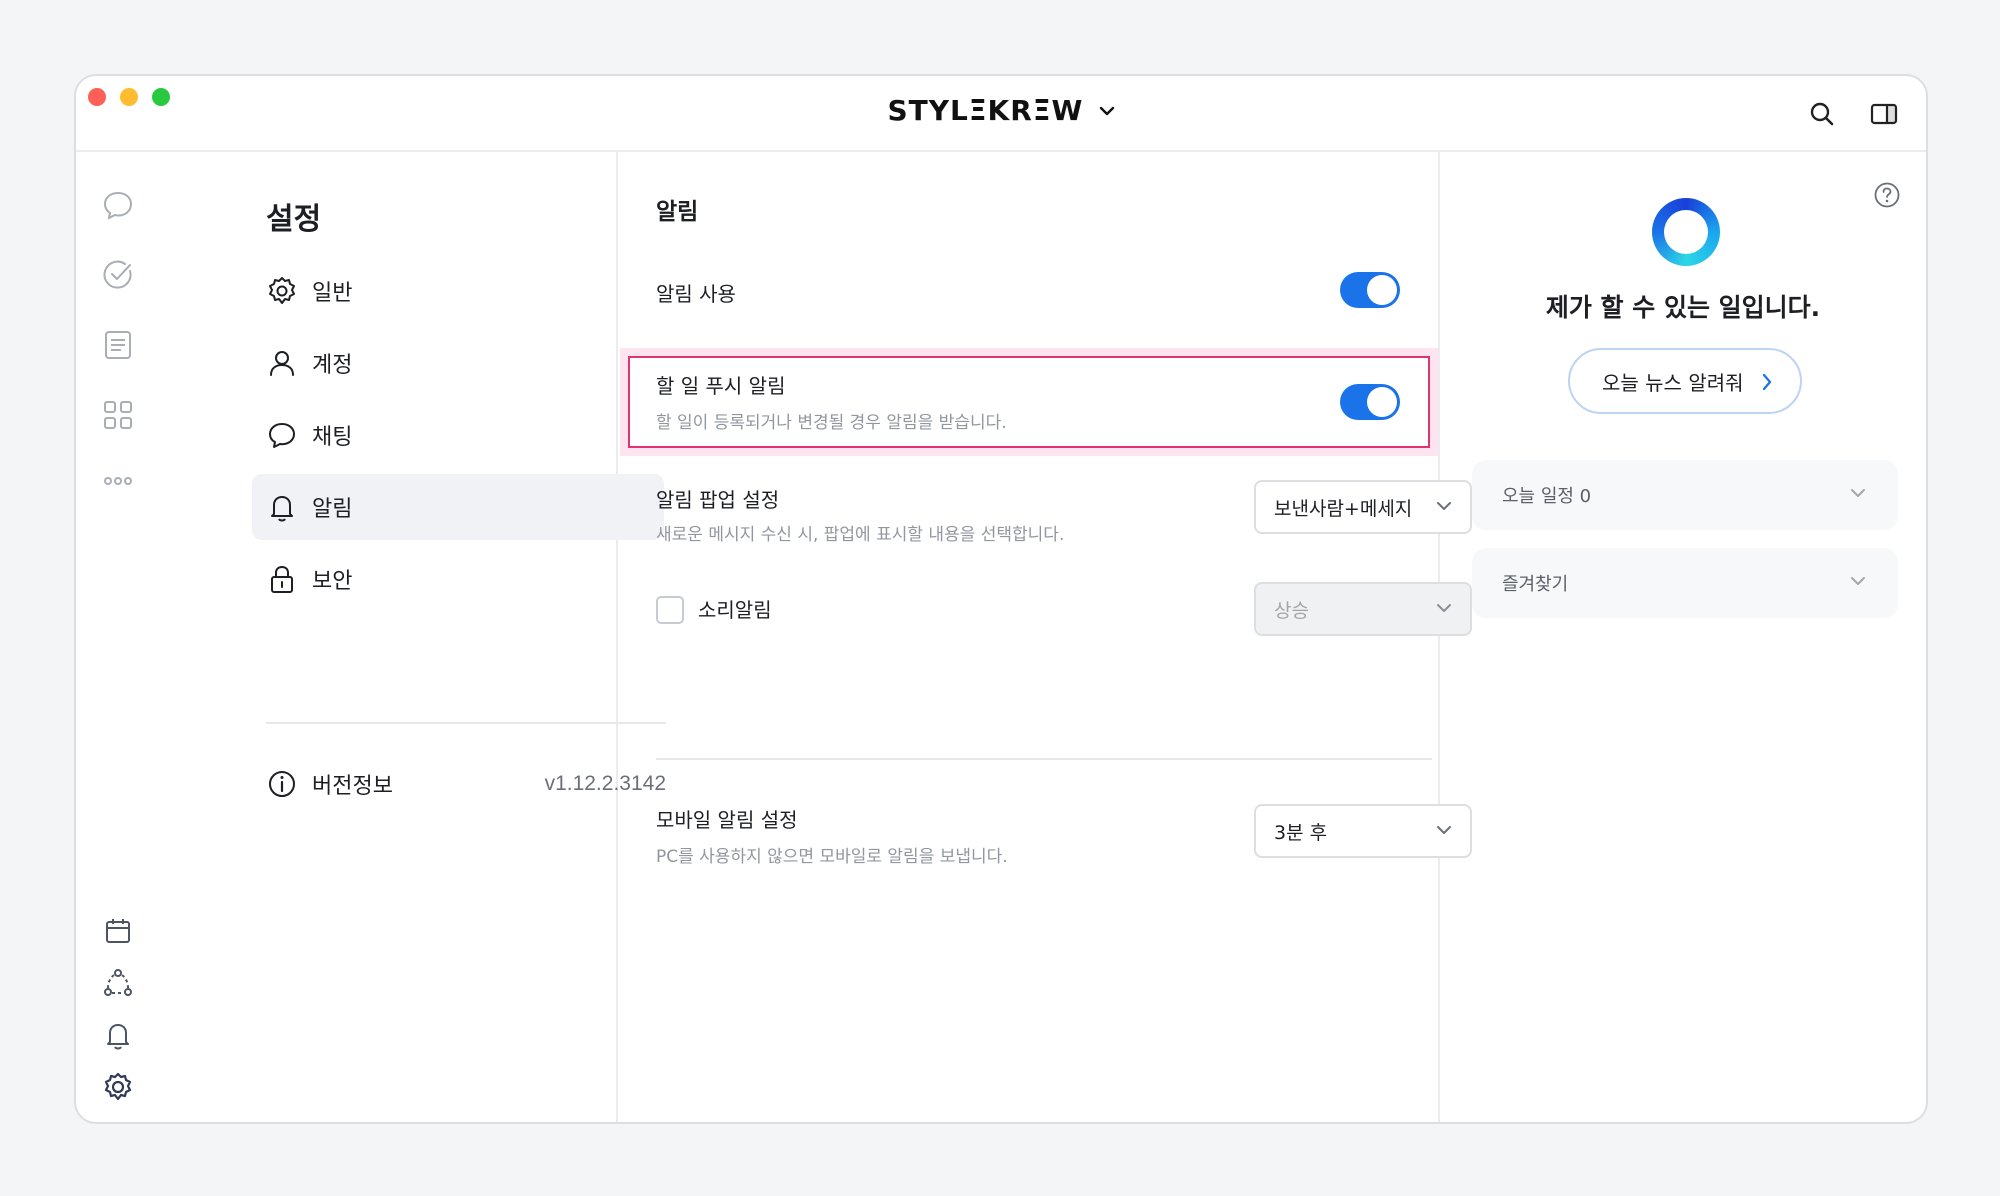  What do you see at coordinates (1683, 307) in the screenshot?
I see `assistant-title: 제가 할 수 있는 일입니다.` at bounding box center [1683, 307].